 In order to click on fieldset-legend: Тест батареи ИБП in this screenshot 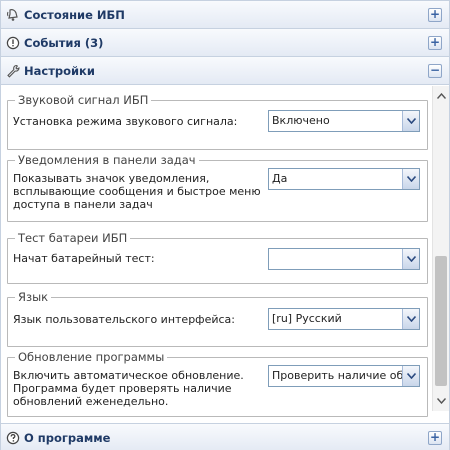, I will do `click(73, 238)`.